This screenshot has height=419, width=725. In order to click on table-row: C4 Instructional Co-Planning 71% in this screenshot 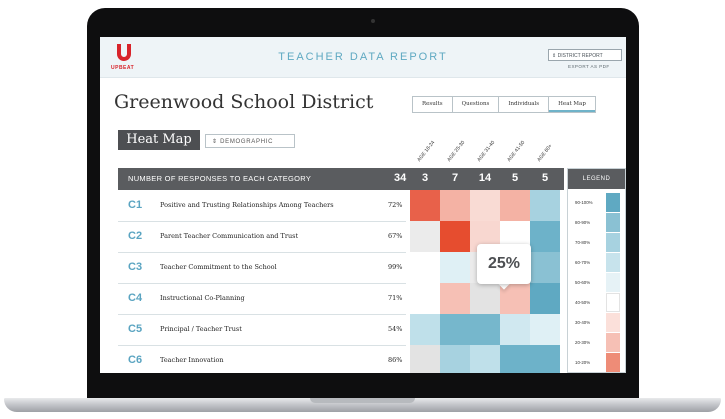, I will do `click(262, 299)`.